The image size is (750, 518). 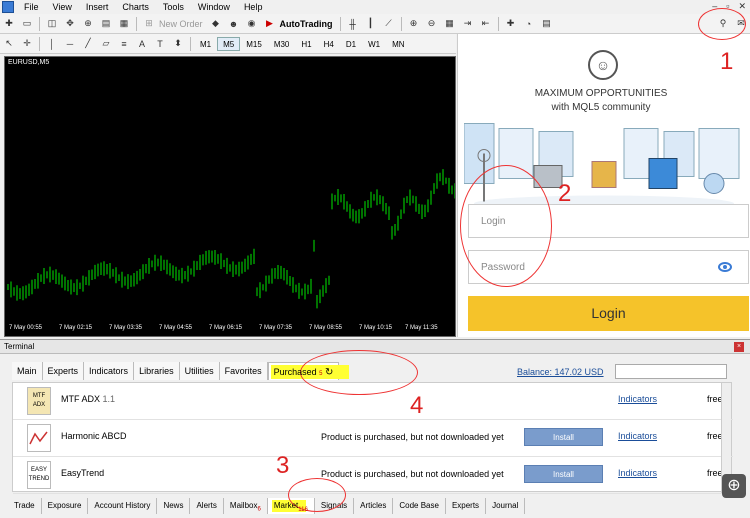 What do you see at coordinates (9, 24) in the screenshot?
I see `new-chart-icon: ✚` at bounding box center [9, 24].